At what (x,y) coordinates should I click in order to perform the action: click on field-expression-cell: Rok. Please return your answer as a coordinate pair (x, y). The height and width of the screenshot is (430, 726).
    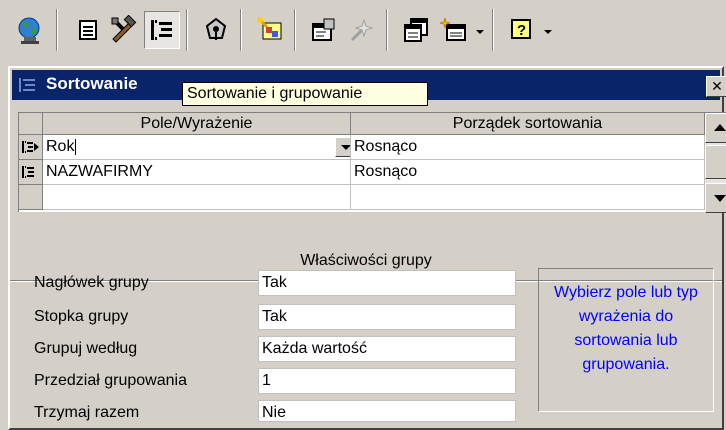
    Looking at the image, I should click on (197, 147).